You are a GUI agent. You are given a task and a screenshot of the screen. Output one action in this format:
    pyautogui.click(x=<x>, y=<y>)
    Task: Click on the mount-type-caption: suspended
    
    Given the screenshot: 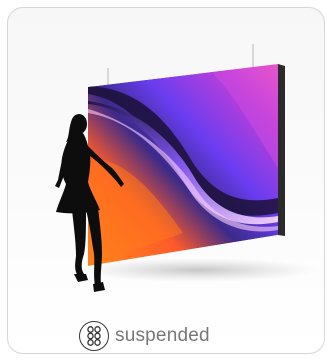 What is the action you would take?
    pyautogui.click(x=144, y=336)
    